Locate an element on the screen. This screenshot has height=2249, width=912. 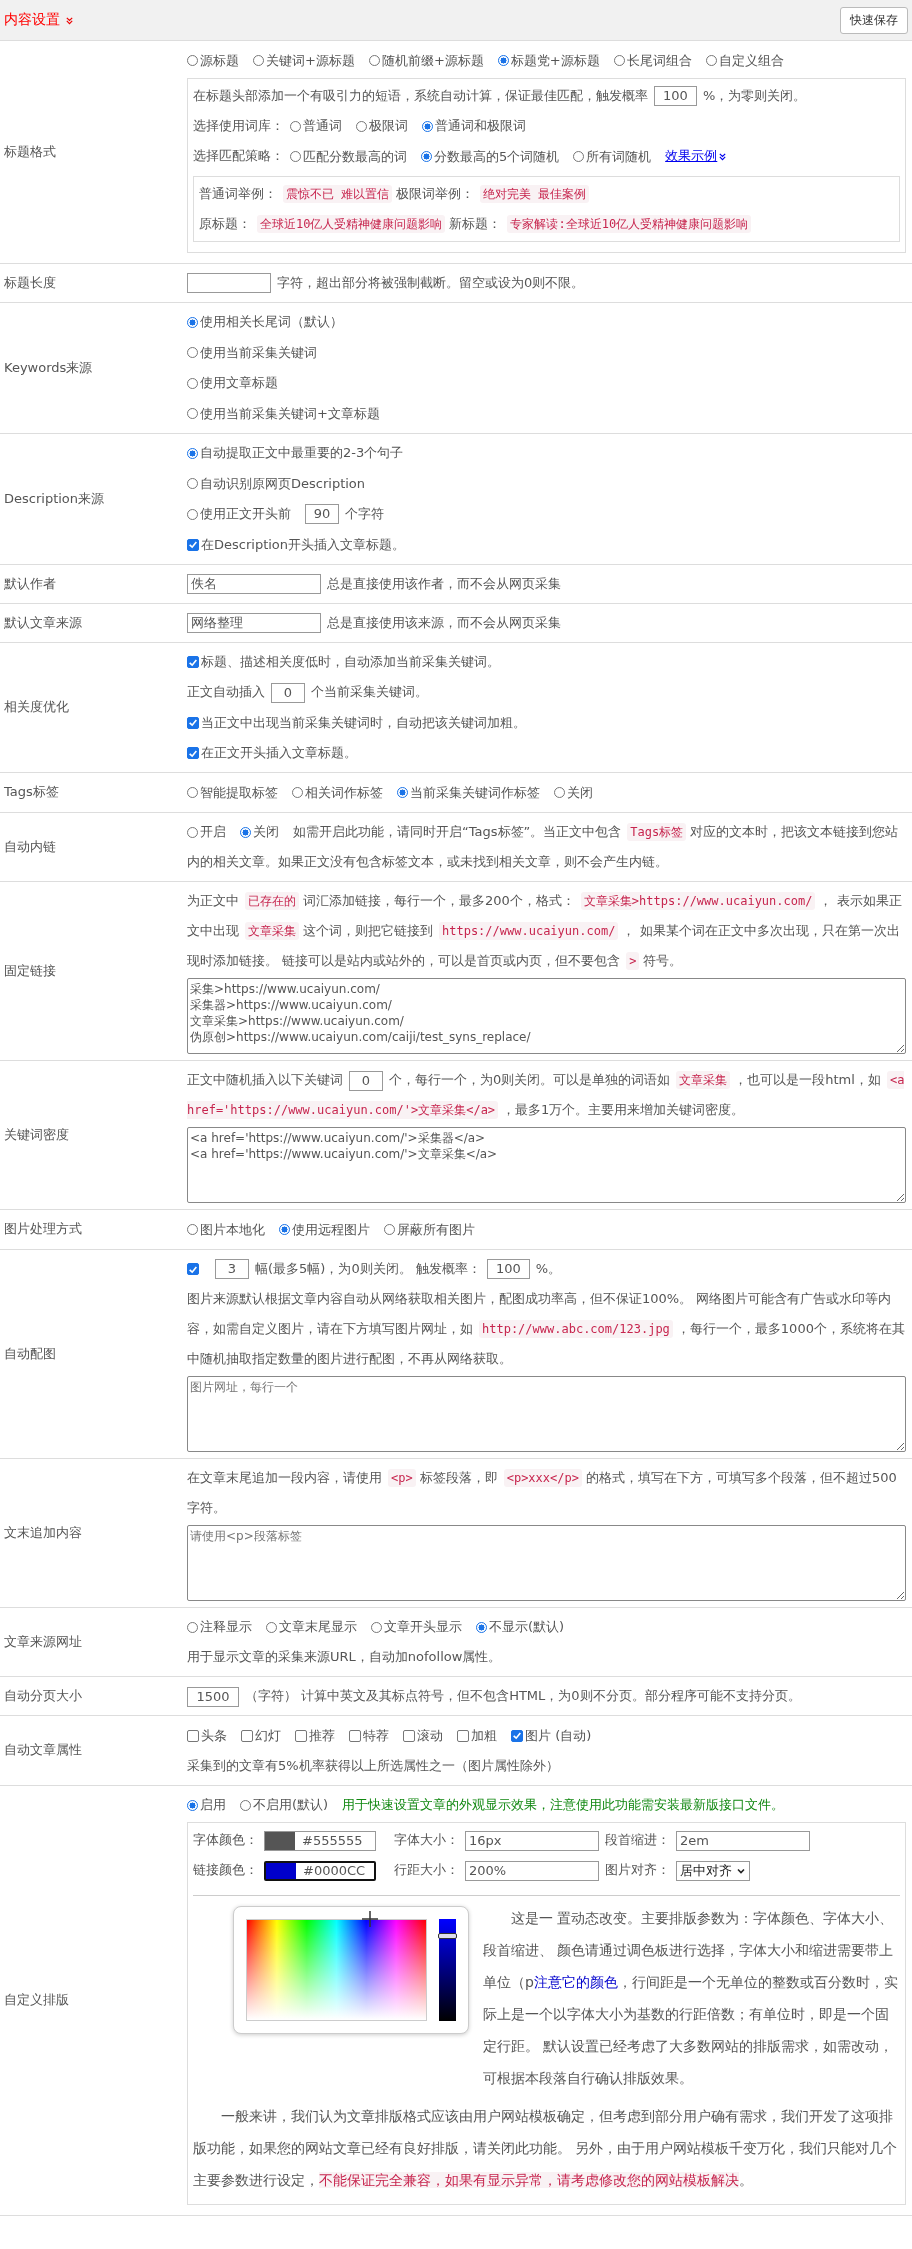
quick-save-button: 快速保存 is located at coordinates (874, 20).